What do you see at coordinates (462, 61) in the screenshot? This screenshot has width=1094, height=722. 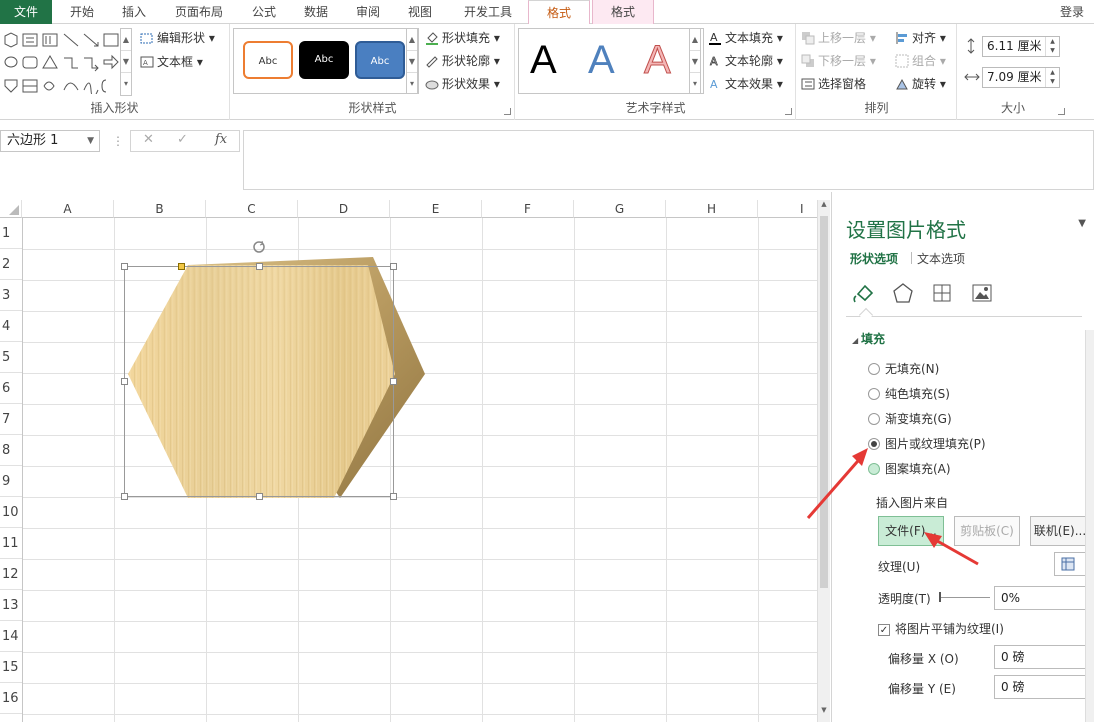 I see `shape-outline-button: 形状轮廓 ▾` at bounding box center [462, 61].